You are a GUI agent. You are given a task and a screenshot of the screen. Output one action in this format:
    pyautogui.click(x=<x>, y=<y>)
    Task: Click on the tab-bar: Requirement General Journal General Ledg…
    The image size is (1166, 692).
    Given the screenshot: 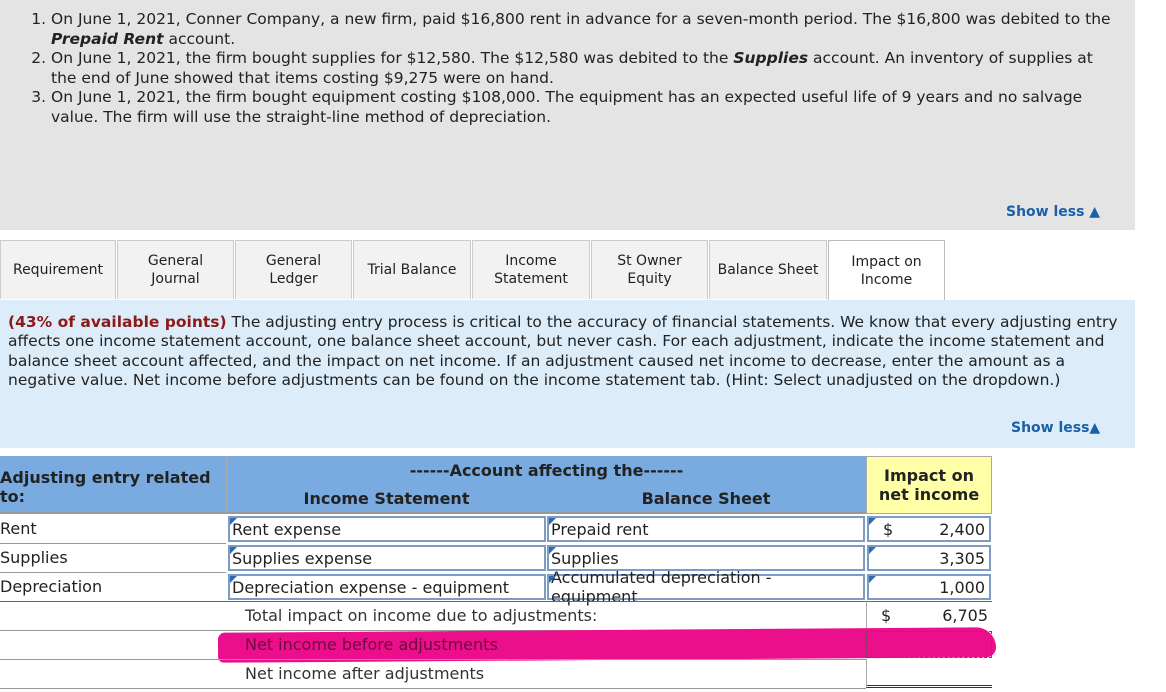 What is the action you would take?
    pyautogui.click(x=567, y=270)
    